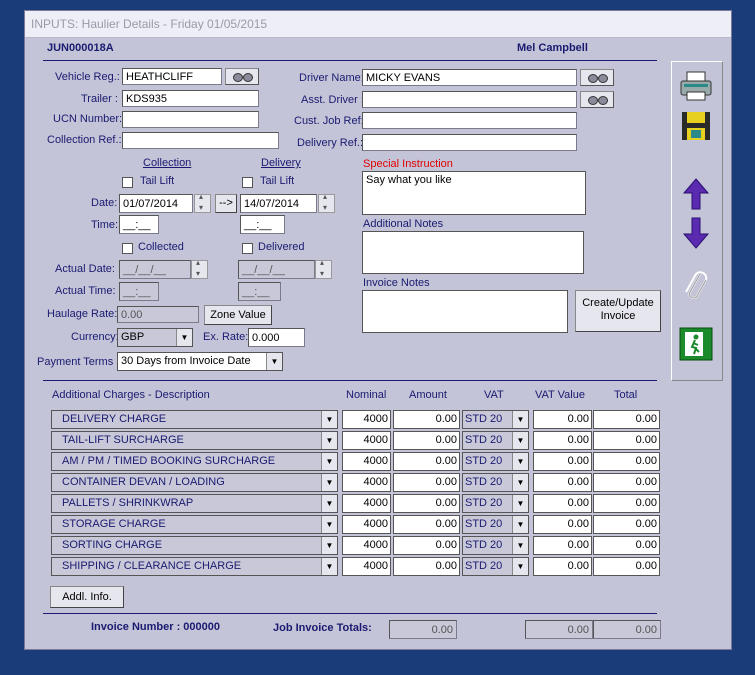  Describe the element at coordinates (200, 140) in the screenshot. I see `collection-ref-field` at that location.